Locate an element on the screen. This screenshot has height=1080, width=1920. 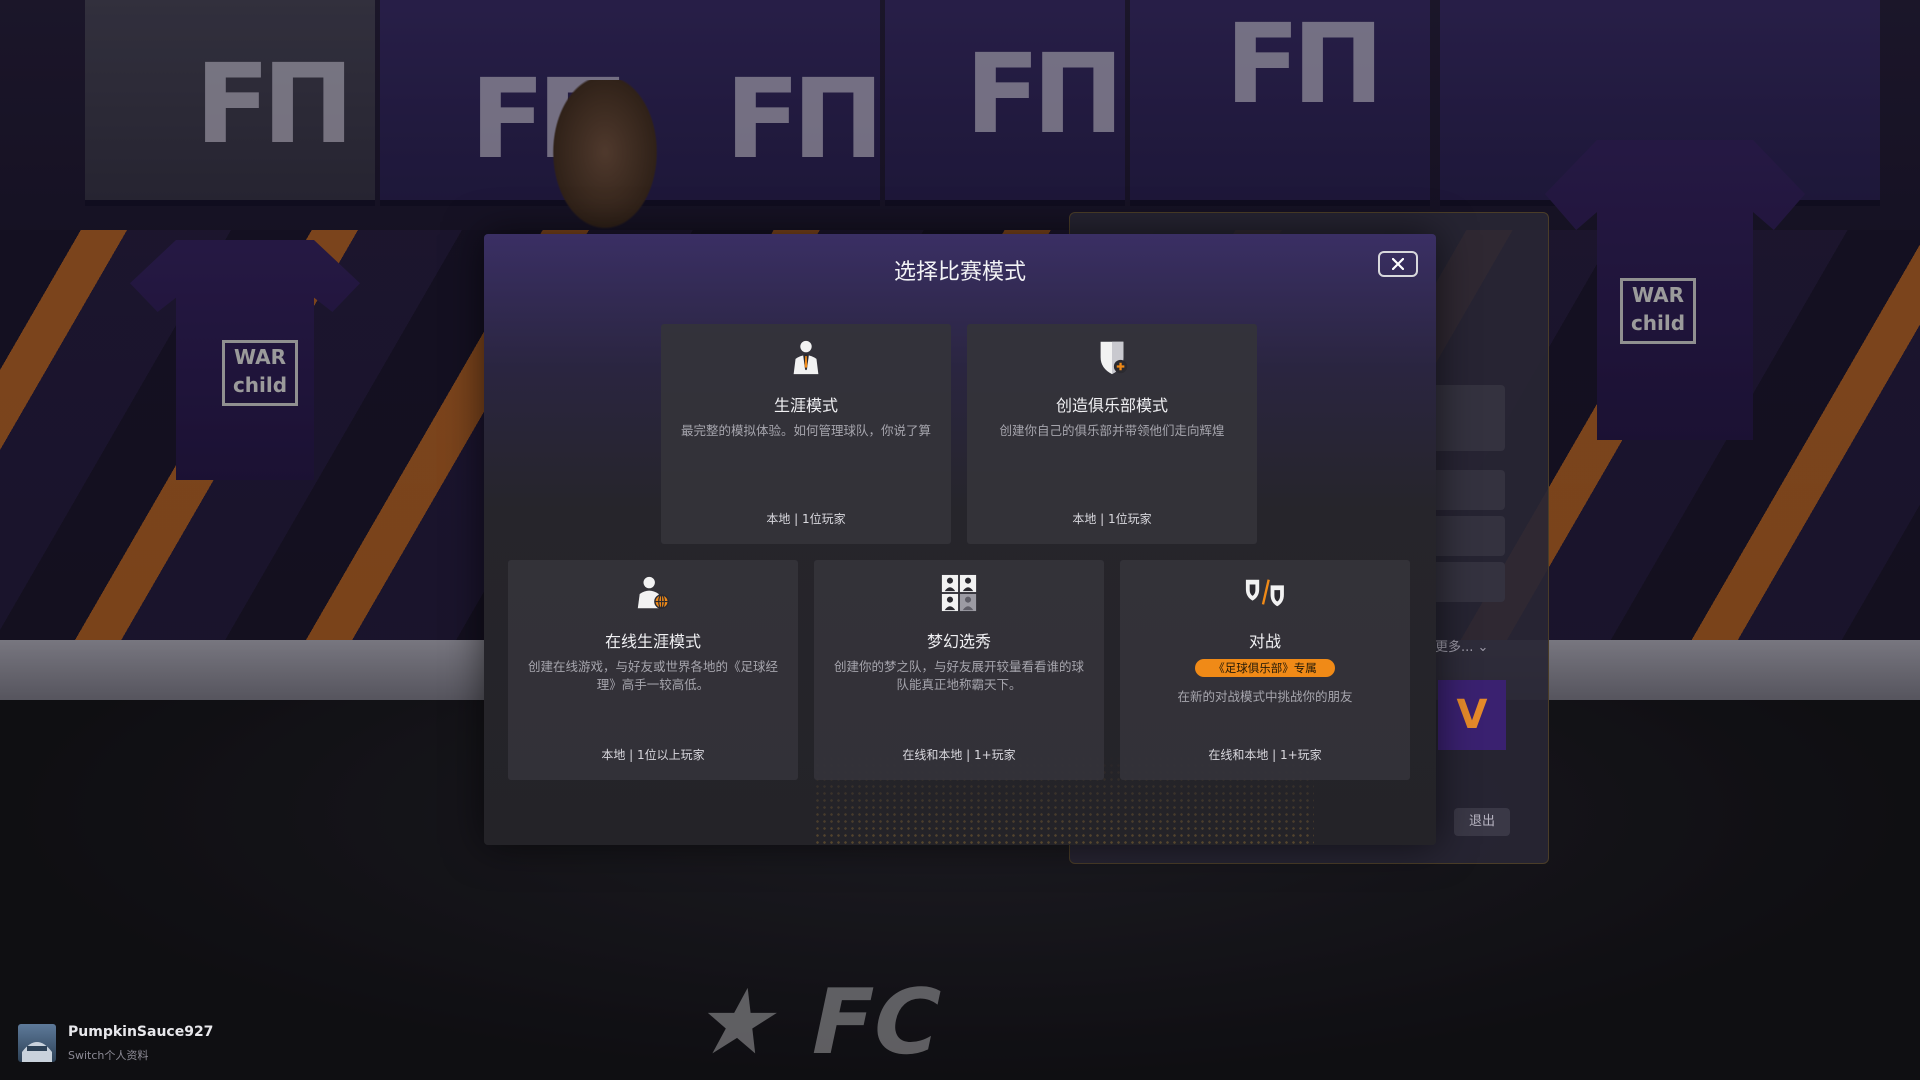
close-icon is located at coordinates (1398, 264).